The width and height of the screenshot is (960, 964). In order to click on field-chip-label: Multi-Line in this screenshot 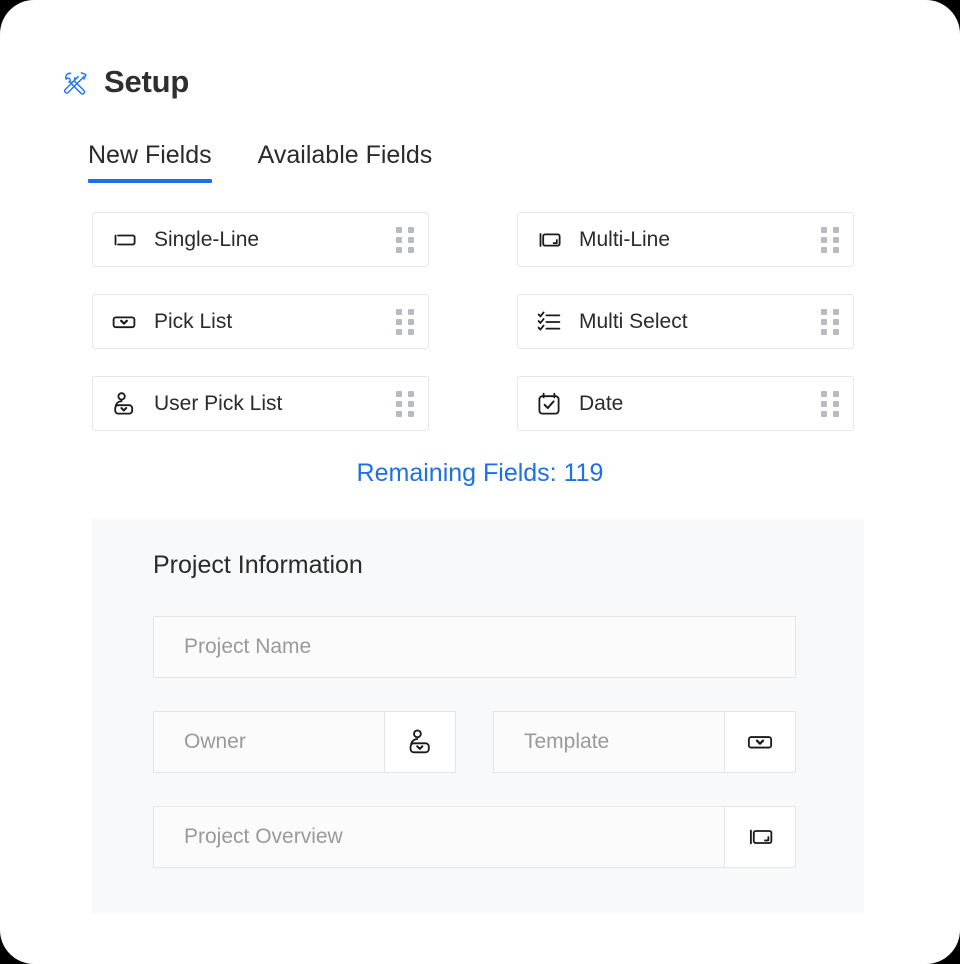, I will do `click(625, 239)`.